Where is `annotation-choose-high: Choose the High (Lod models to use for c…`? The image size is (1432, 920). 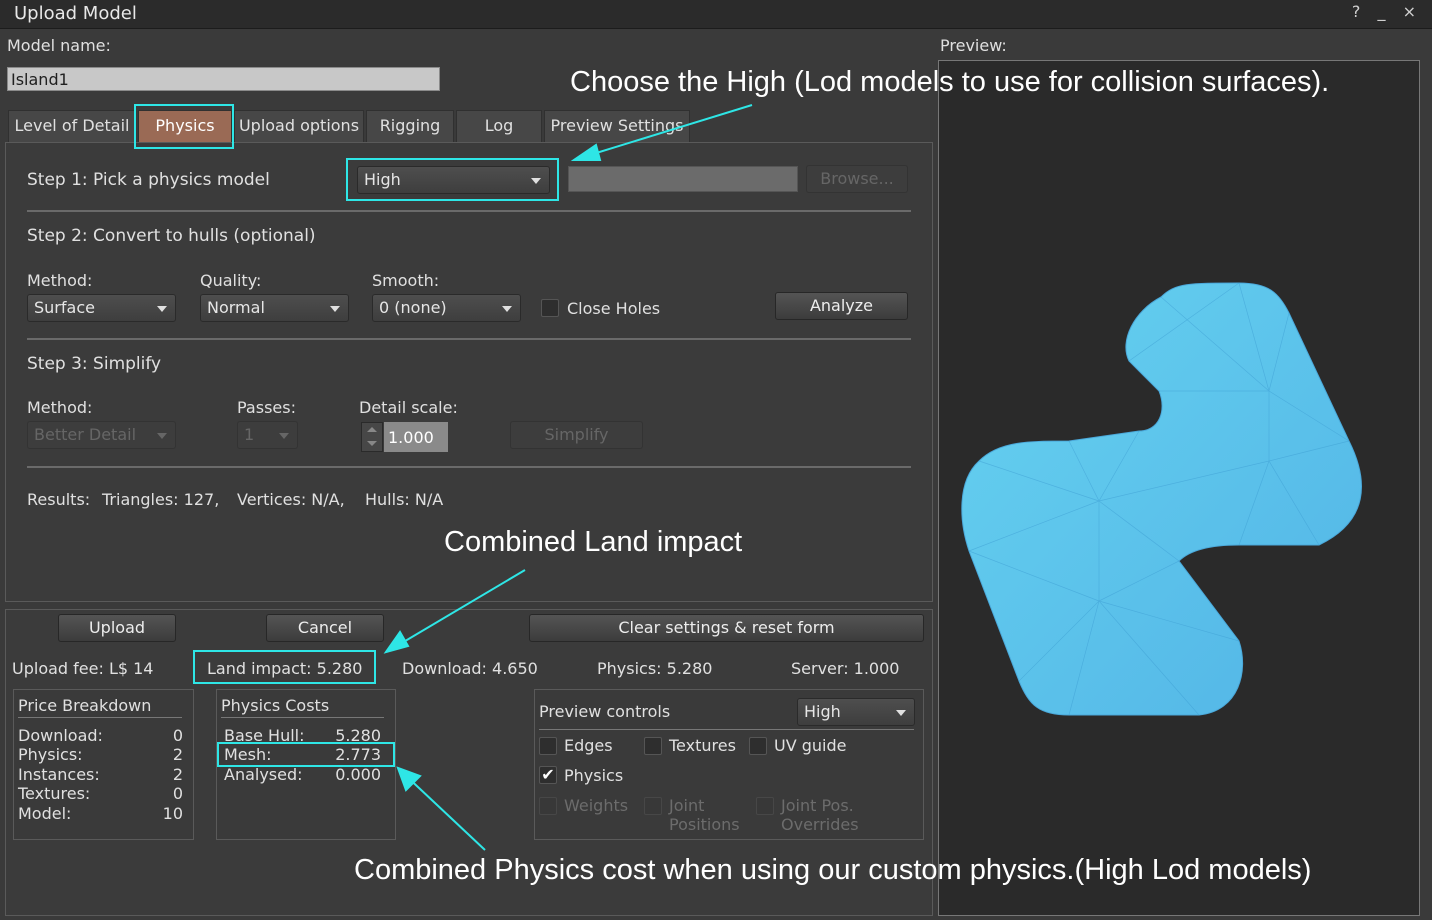
annotation-choose-high: Choose the High (Lod models to use for c… is located at coordinates (950, 82).